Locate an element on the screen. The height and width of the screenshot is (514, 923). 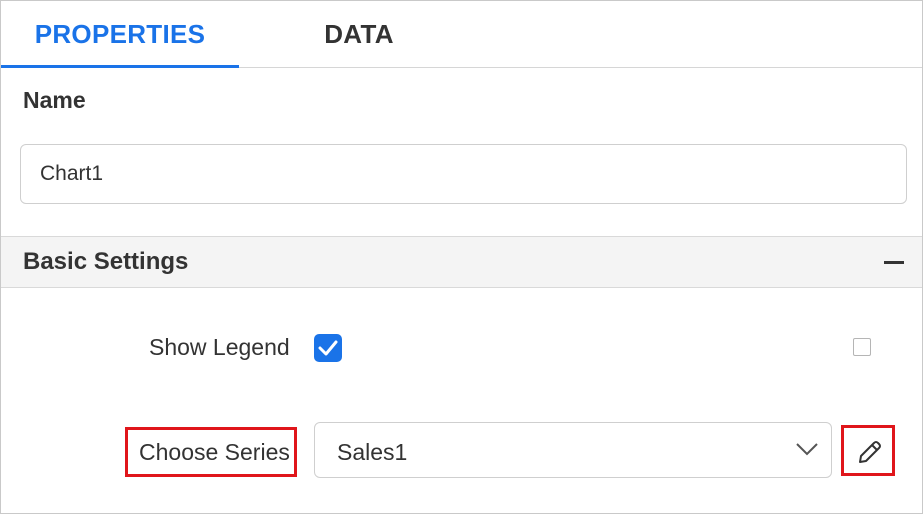
tab-properties: PROPERTIES is located at coordinates (120, 34).